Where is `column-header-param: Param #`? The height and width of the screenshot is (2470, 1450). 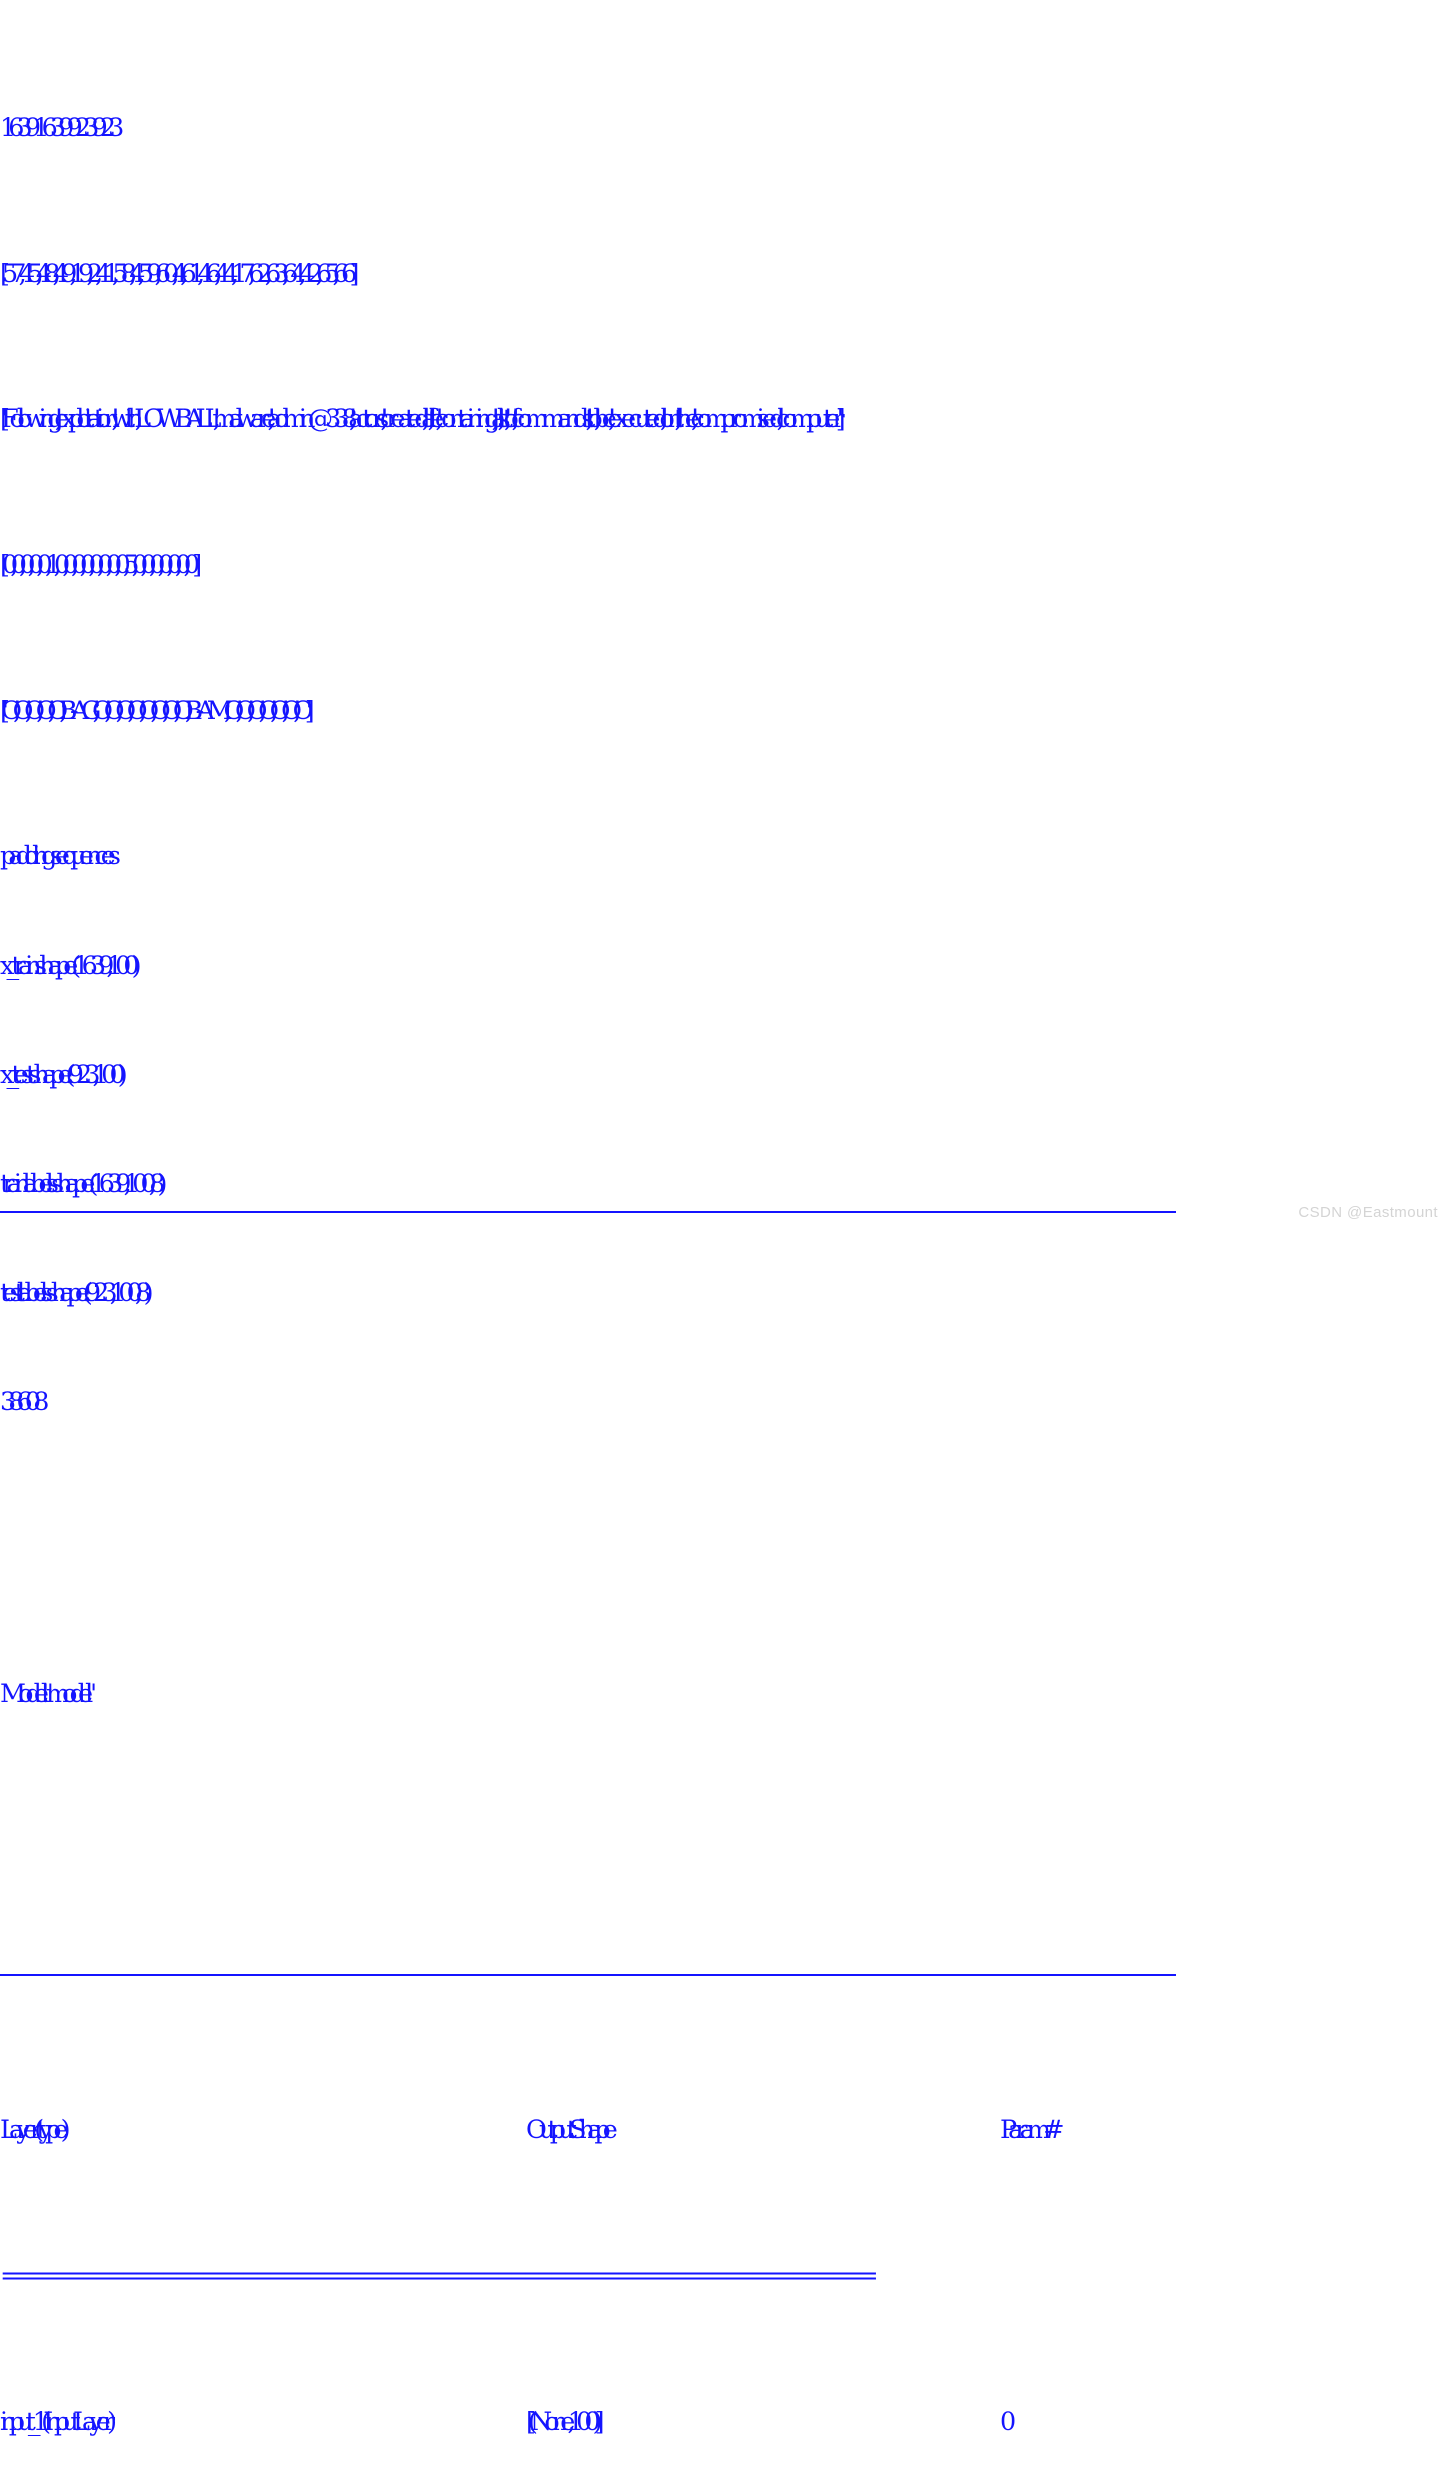
column-header-param: Param # is located at coordinates (1032, 2129).